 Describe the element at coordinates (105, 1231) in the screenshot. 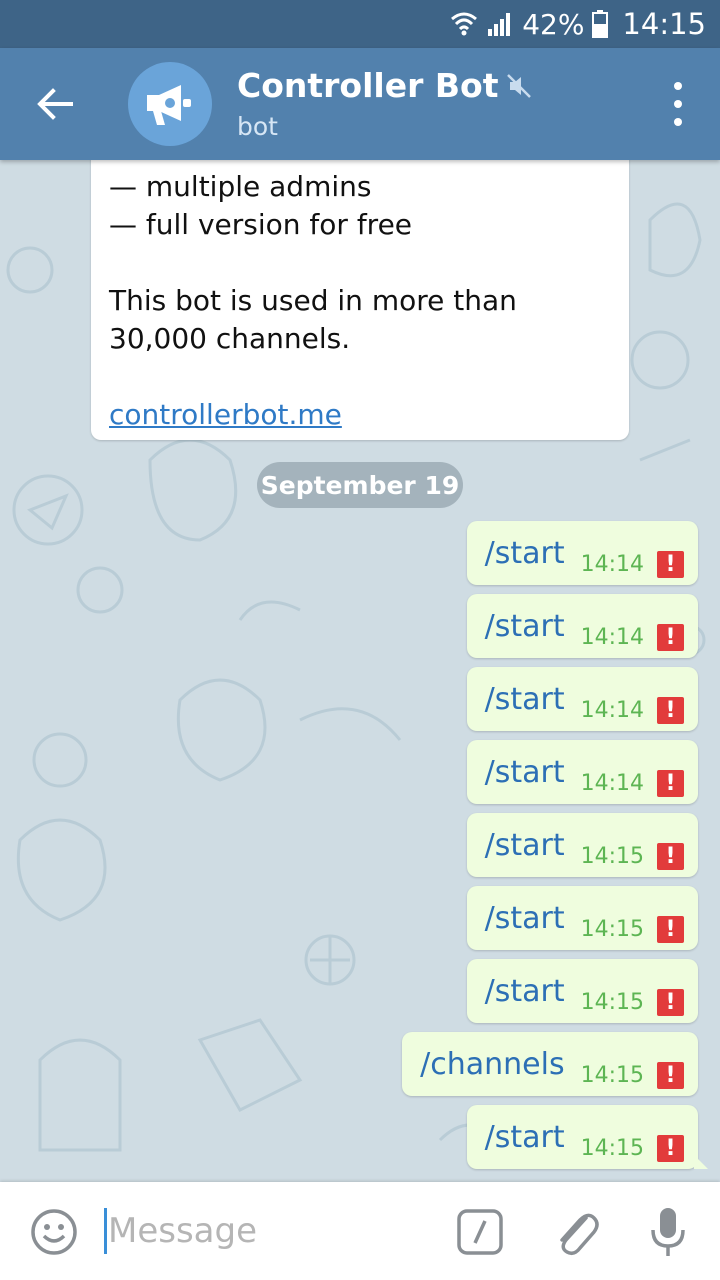

I see `text-cursor` at that location.